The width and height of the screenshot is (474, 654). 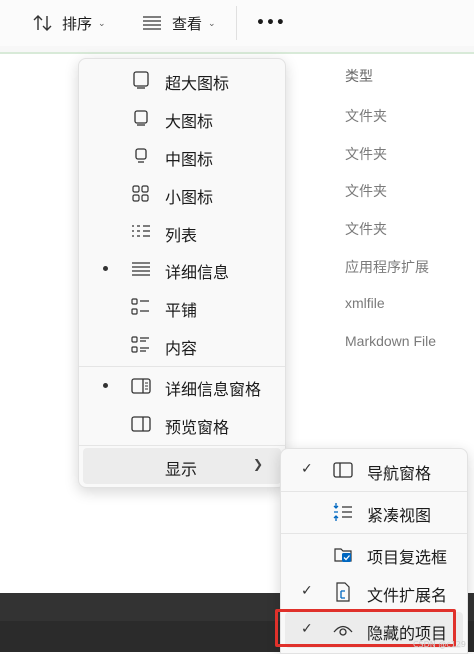 What do you see at coordinates (141, 269) in the screenshot?
I see `details-icon` at bounding box center [141, 269].